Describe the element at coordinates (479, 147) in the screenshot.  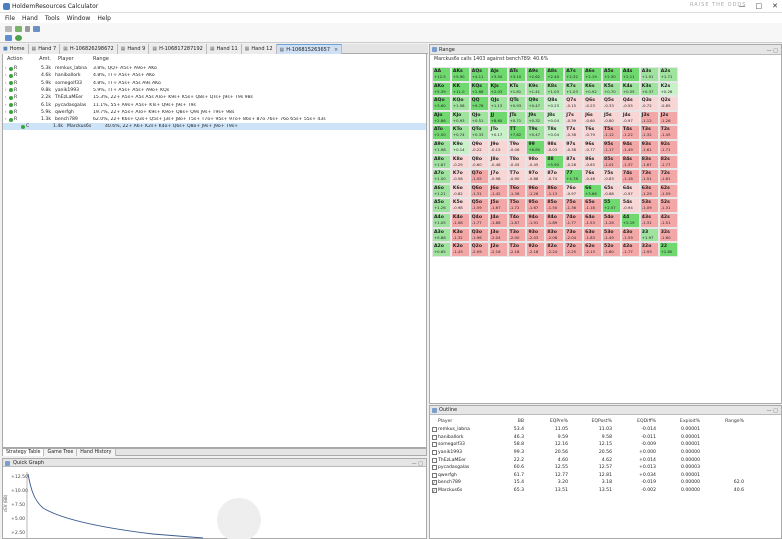
I see `range-cell: Q9o -0.22` at that location.